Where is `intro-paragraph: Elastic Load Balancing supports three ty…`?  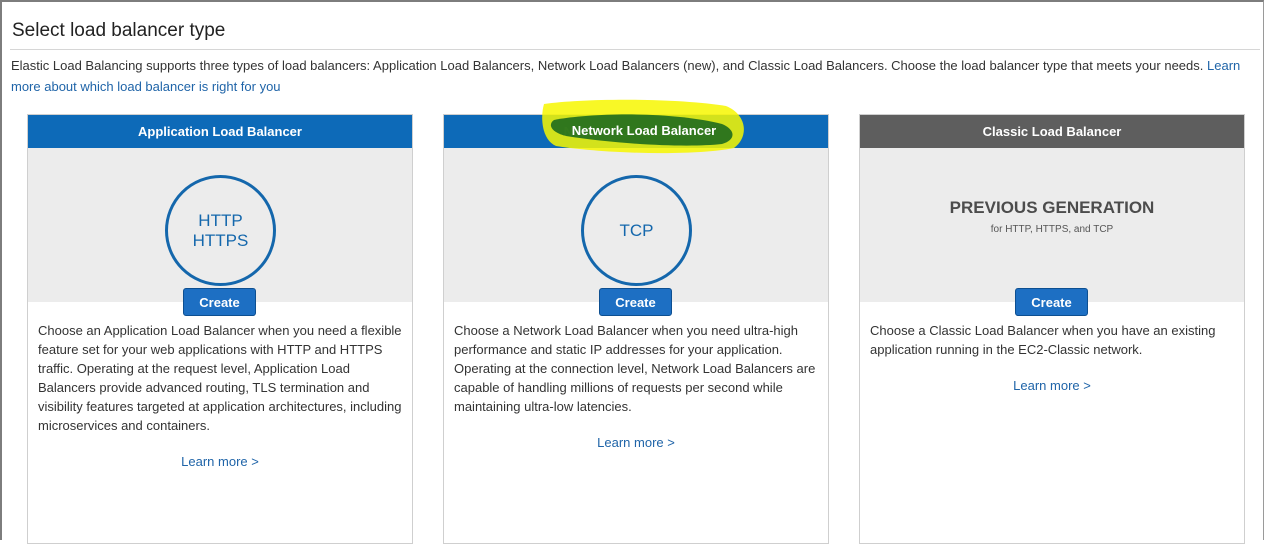 intro-paragraph: Elastic Load Balancing supports three ty… is located at coordinates (636, 76).